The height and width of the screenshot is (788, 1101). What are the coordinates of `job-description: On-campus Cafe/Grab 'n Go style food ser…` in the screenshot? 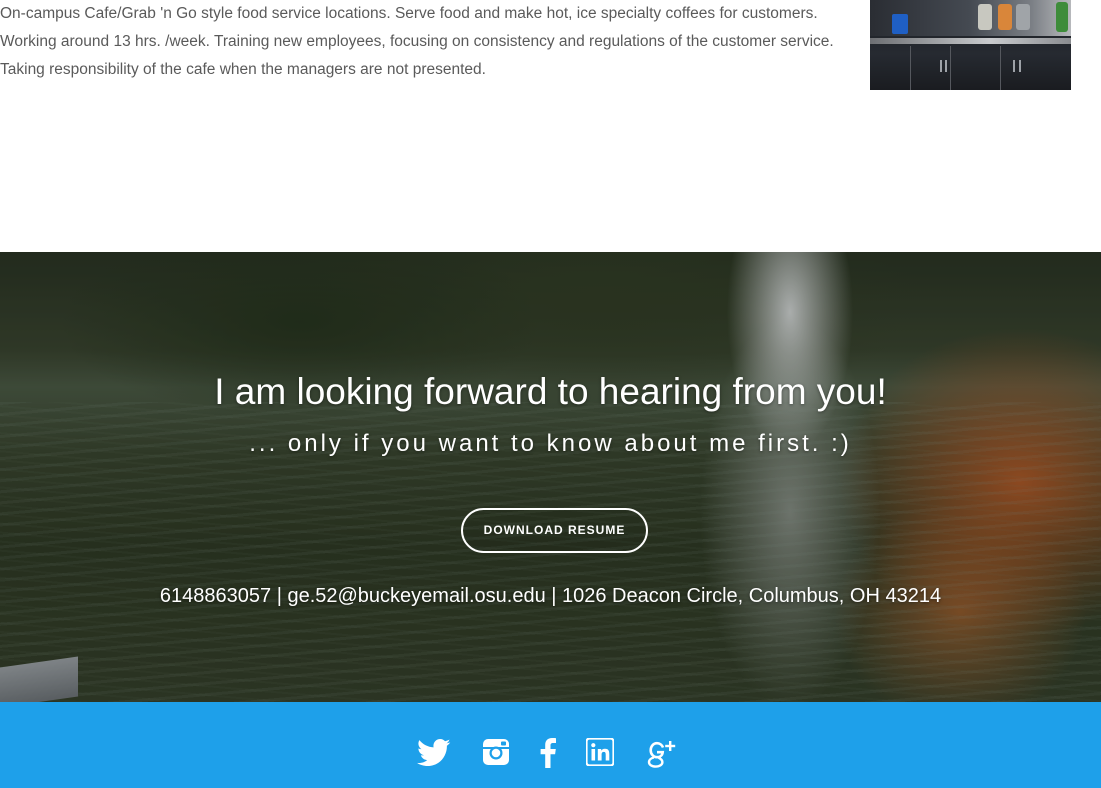 It's located at (420, 42).